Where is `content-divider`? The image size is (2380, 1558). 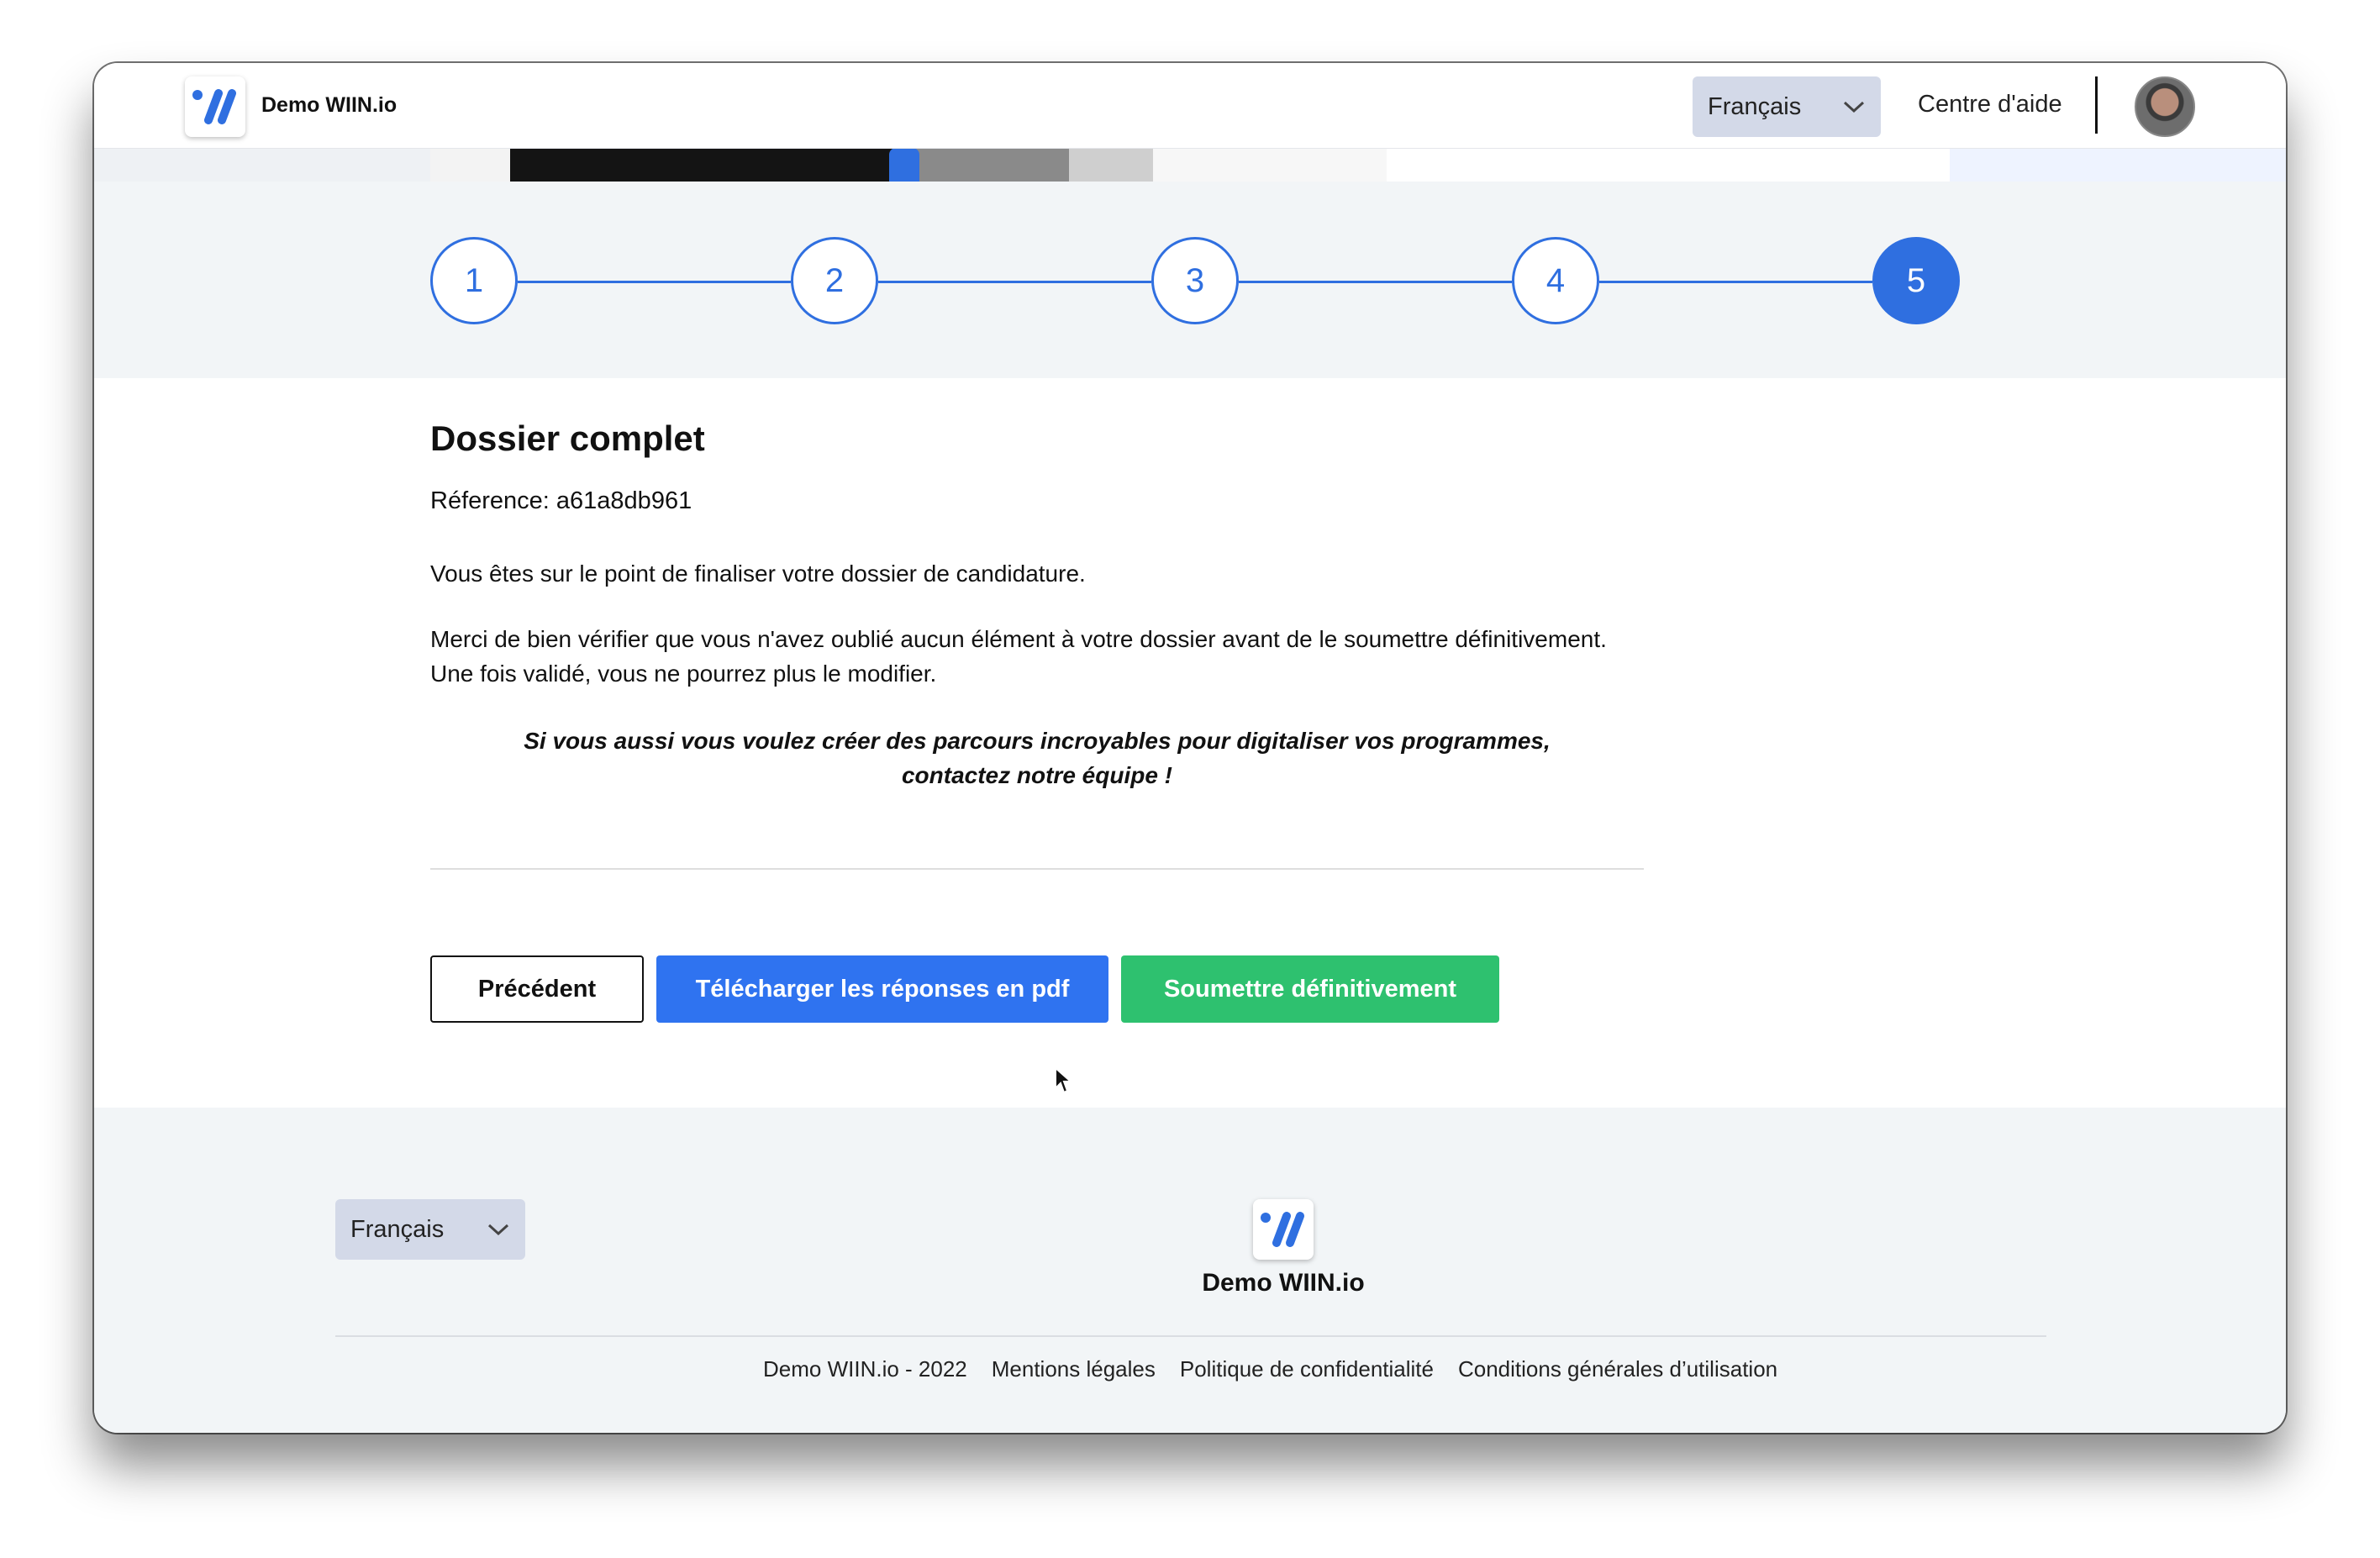
content-divider is located at coordinates (1037, 869).